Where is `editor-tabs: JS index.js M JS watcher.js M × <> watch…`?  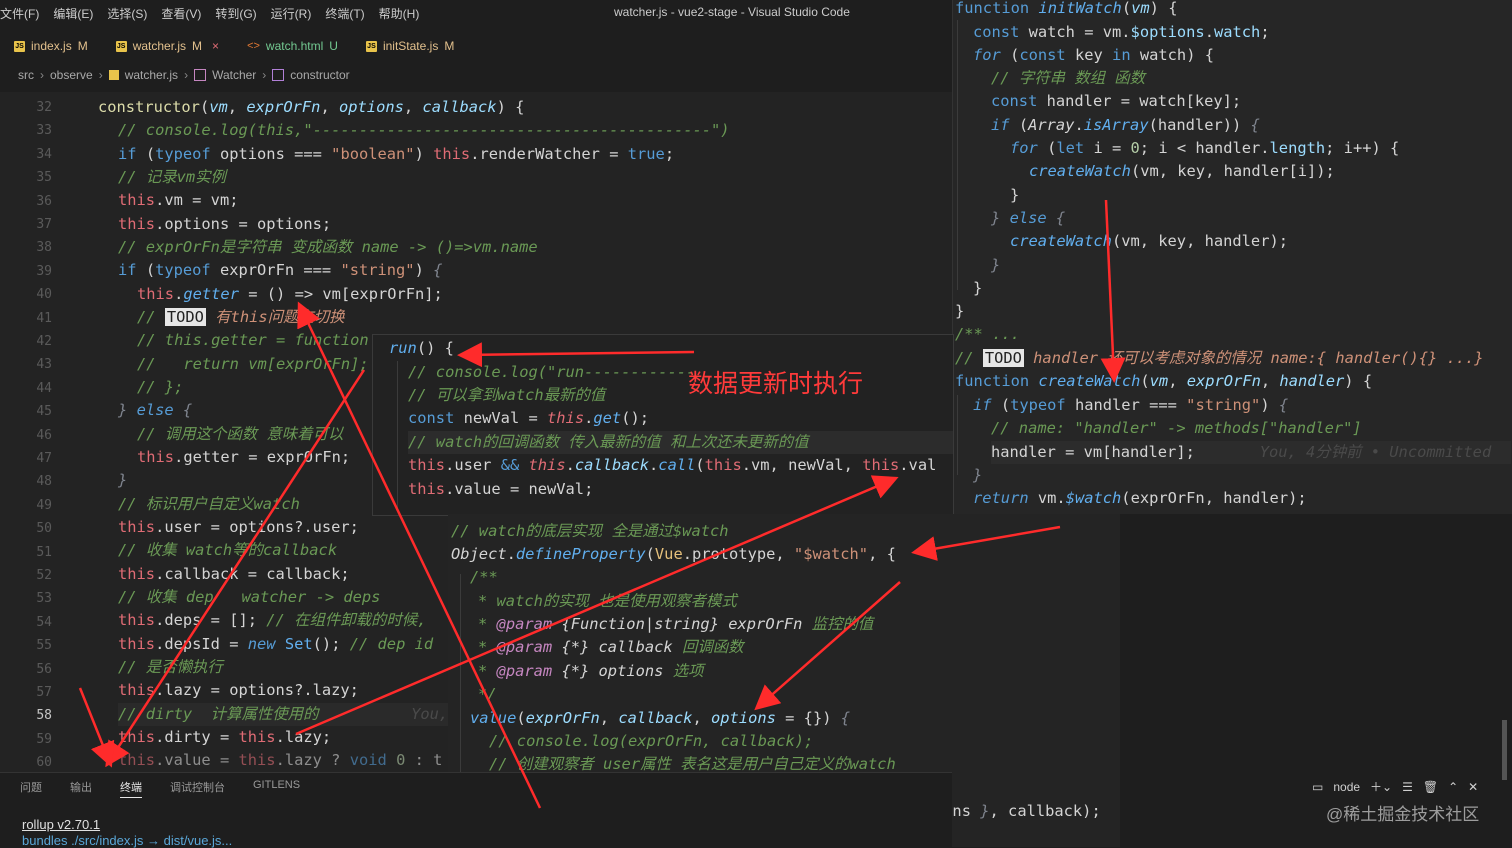 editor-tabs: JS index.js M JS watcher.js M × <> watch… is located at coordinates (476, 46).